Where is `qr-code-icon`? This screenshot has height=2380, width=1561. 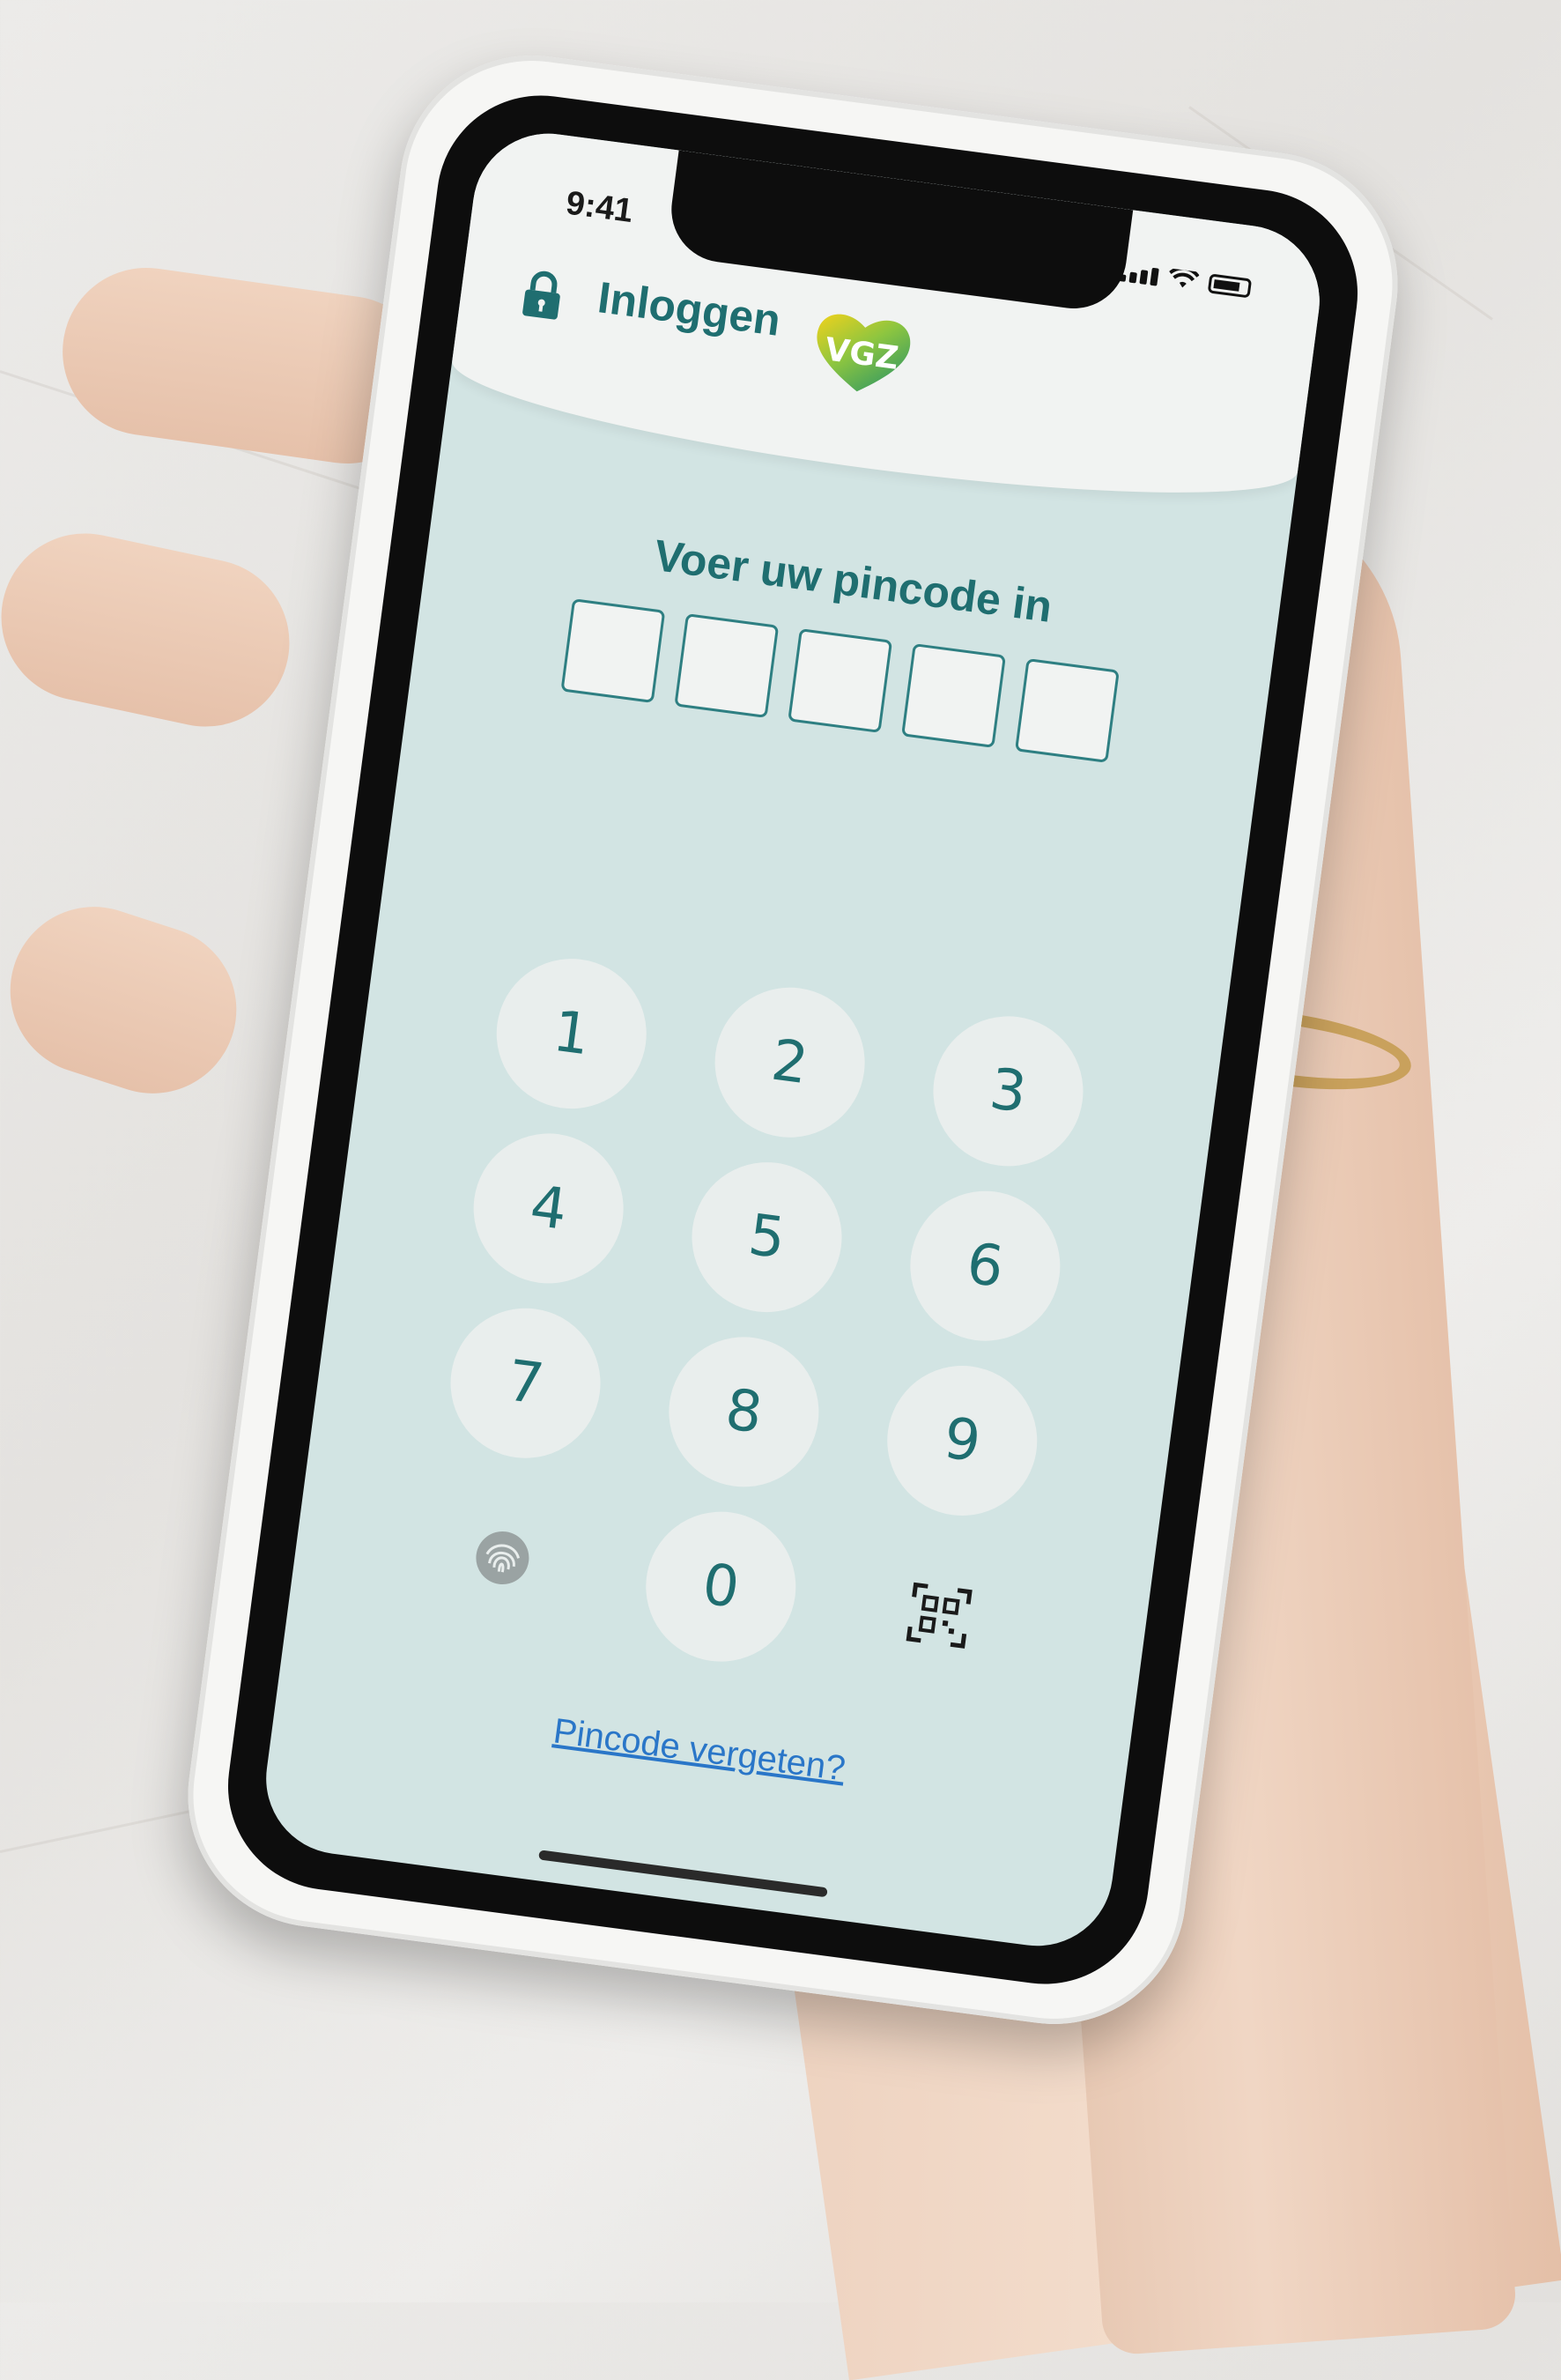
qr-code-icon is located at coordinates (940, 1615).